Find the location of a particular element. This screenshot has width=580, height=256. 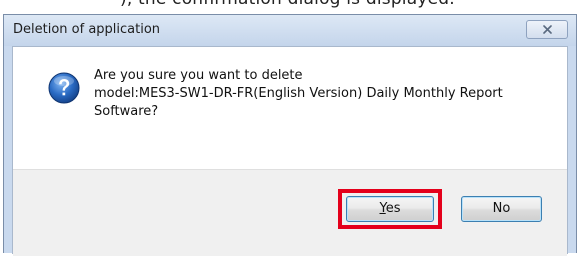

no-label: No is located at coordinates (501, 208).